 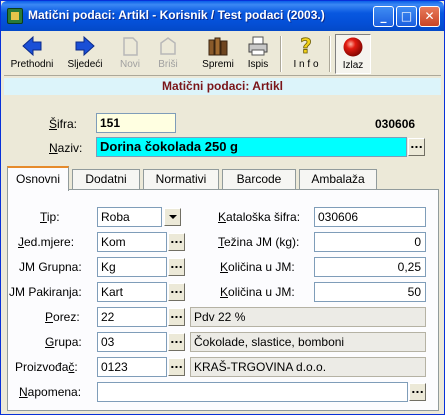 I want to click on sifra-code-display: 030606, so click(x=395, y=124).